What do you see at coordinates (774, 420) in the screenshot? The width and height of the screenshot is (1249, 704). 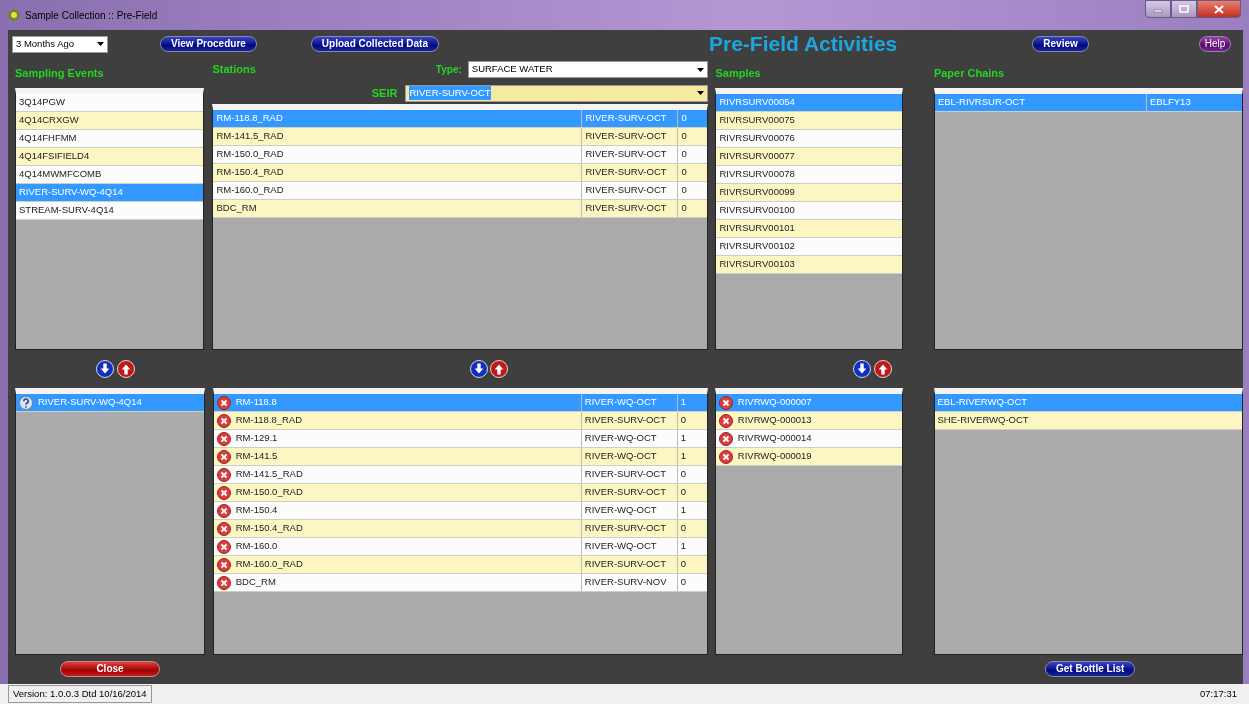 I see `item-text: RIVRWQ-000013` at bounding box center [774, 420].